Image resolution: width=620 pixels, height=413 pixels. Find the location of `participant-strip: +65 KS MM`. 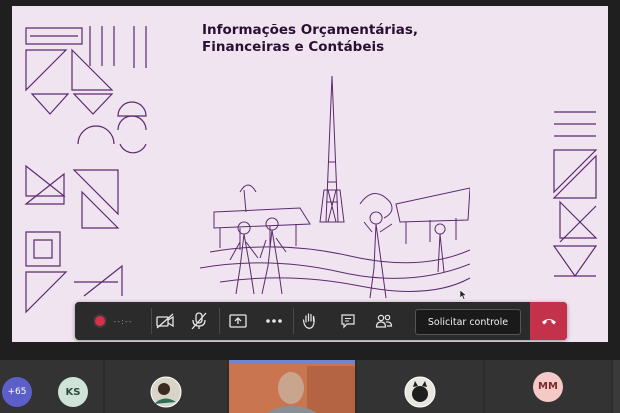

participant-strip: +65 KS MM is located at coordinates (310, 386).